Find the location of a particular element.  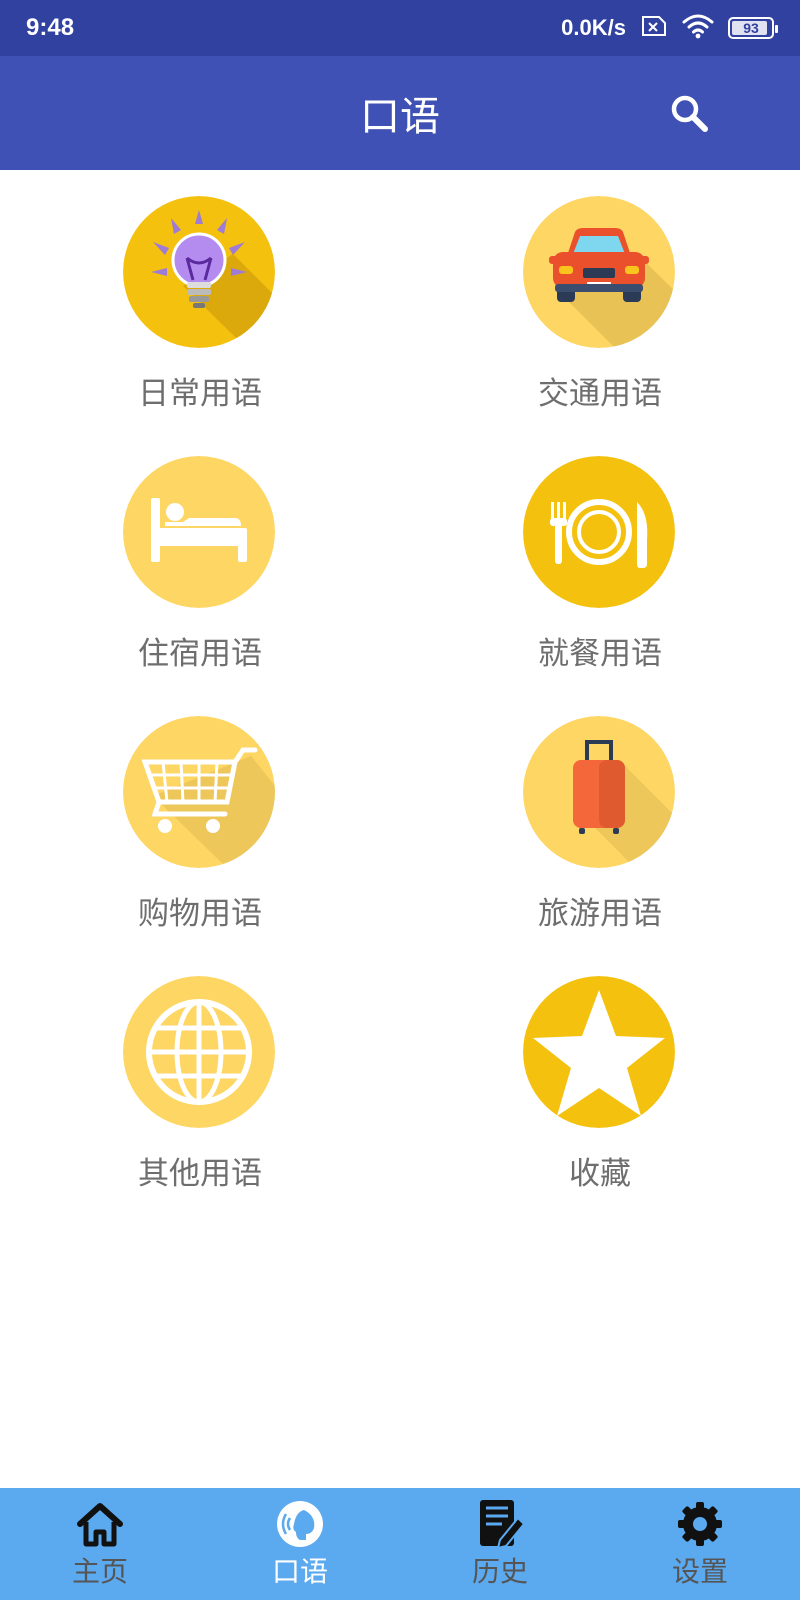

nav-label: 历史 is located at coordinates (499, 1571).